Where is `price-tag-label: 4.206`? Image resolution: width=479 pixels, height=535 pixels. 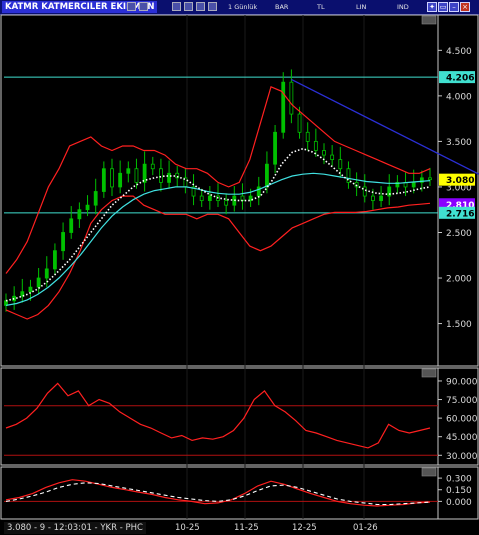
price-tag-label: 4.206 is located at coordinates (460, 79).